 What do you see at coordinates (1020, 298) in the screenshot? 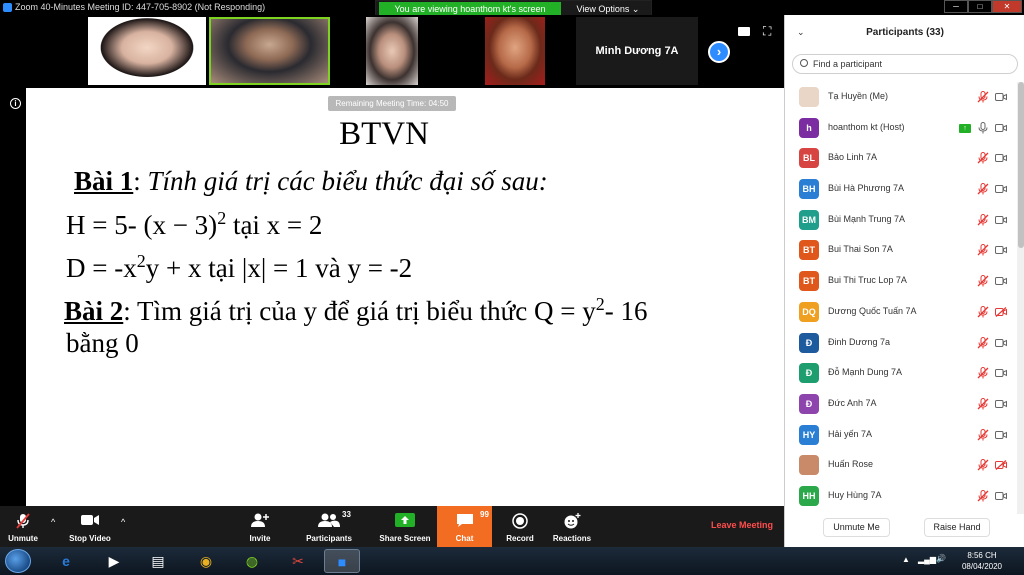
I see `participant-list-scrollbar` at bounding box center [1020, 298].